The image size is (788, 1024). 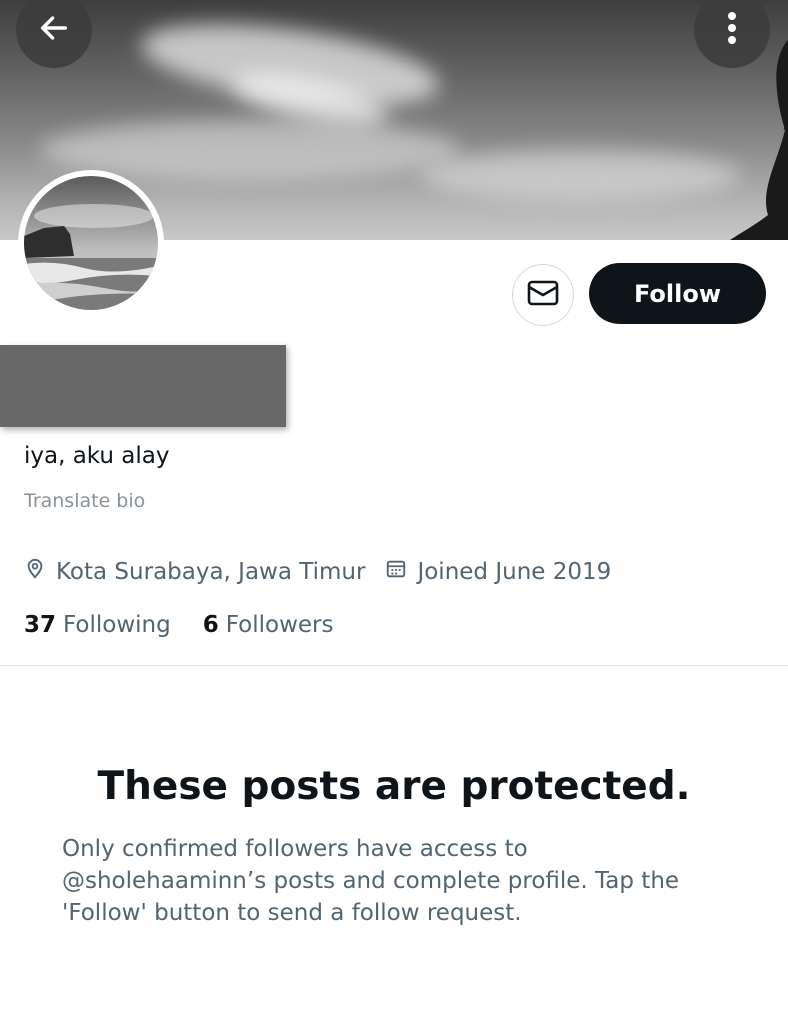 I want to click on section-divider, so click(x=394, y=665).